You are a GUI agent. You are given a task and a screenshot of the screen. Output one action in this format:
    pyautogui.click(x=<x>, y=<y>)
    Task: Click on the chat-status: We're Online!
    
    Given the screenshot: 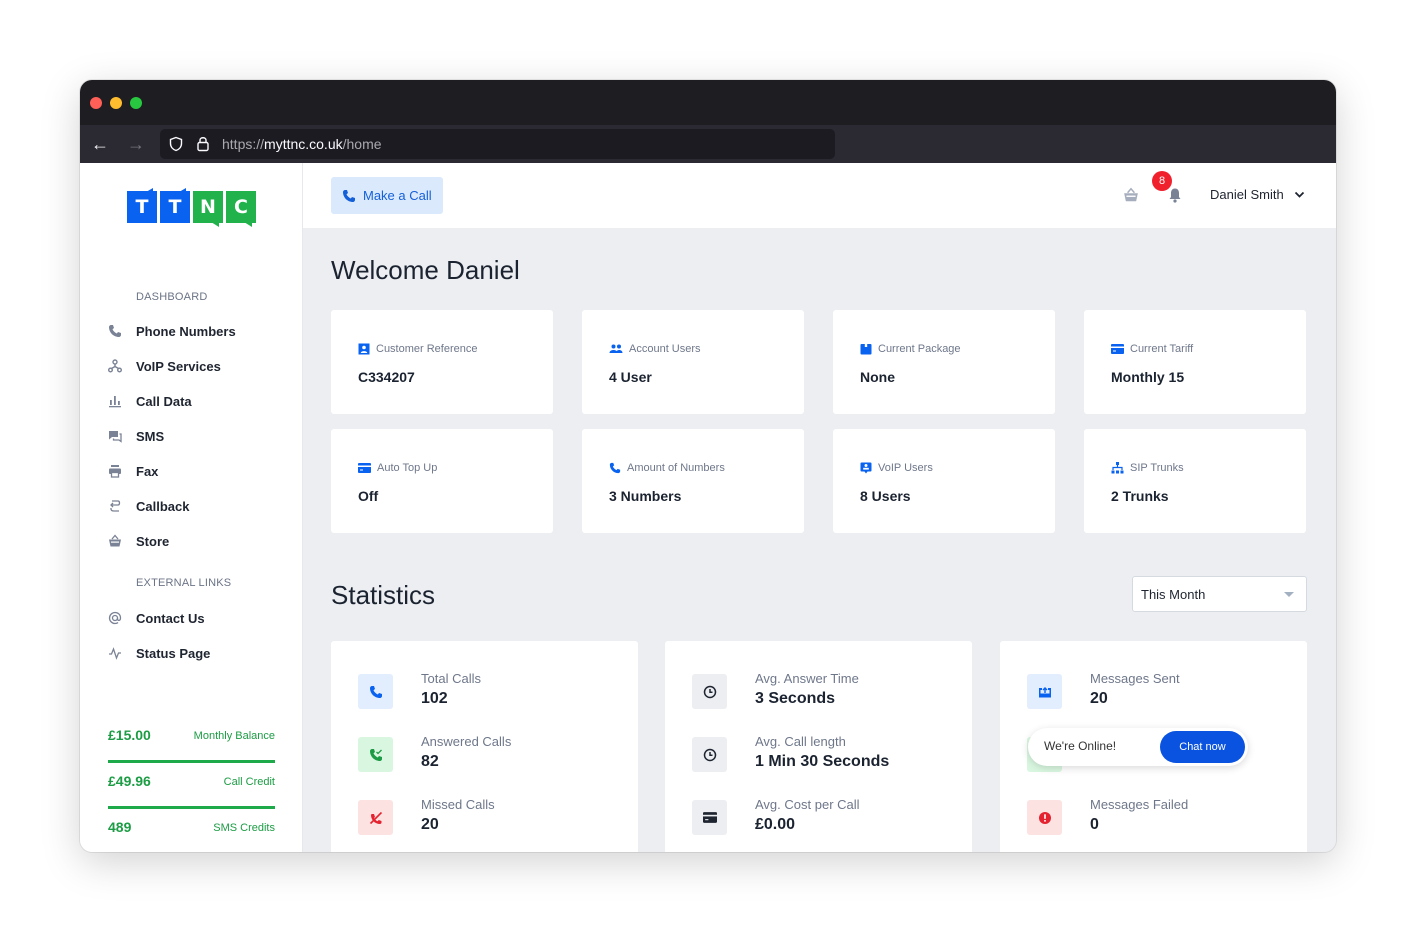 What is the action you would take?
    pyautogui.click(x=1080, y=746)
    